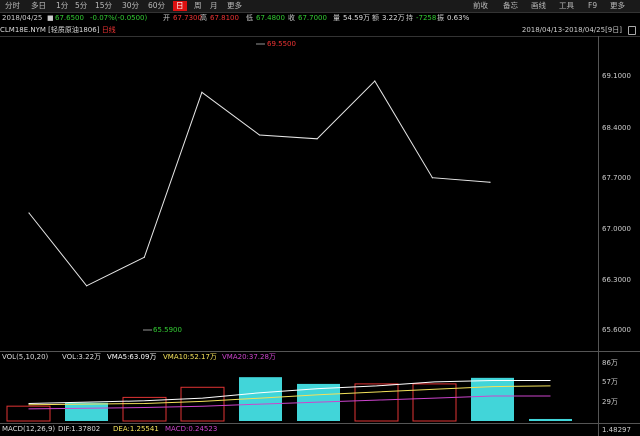 The height and width of the screenshot is (436, 640). I want to click on volume-axis-tick: 57万, so click(610, 382).